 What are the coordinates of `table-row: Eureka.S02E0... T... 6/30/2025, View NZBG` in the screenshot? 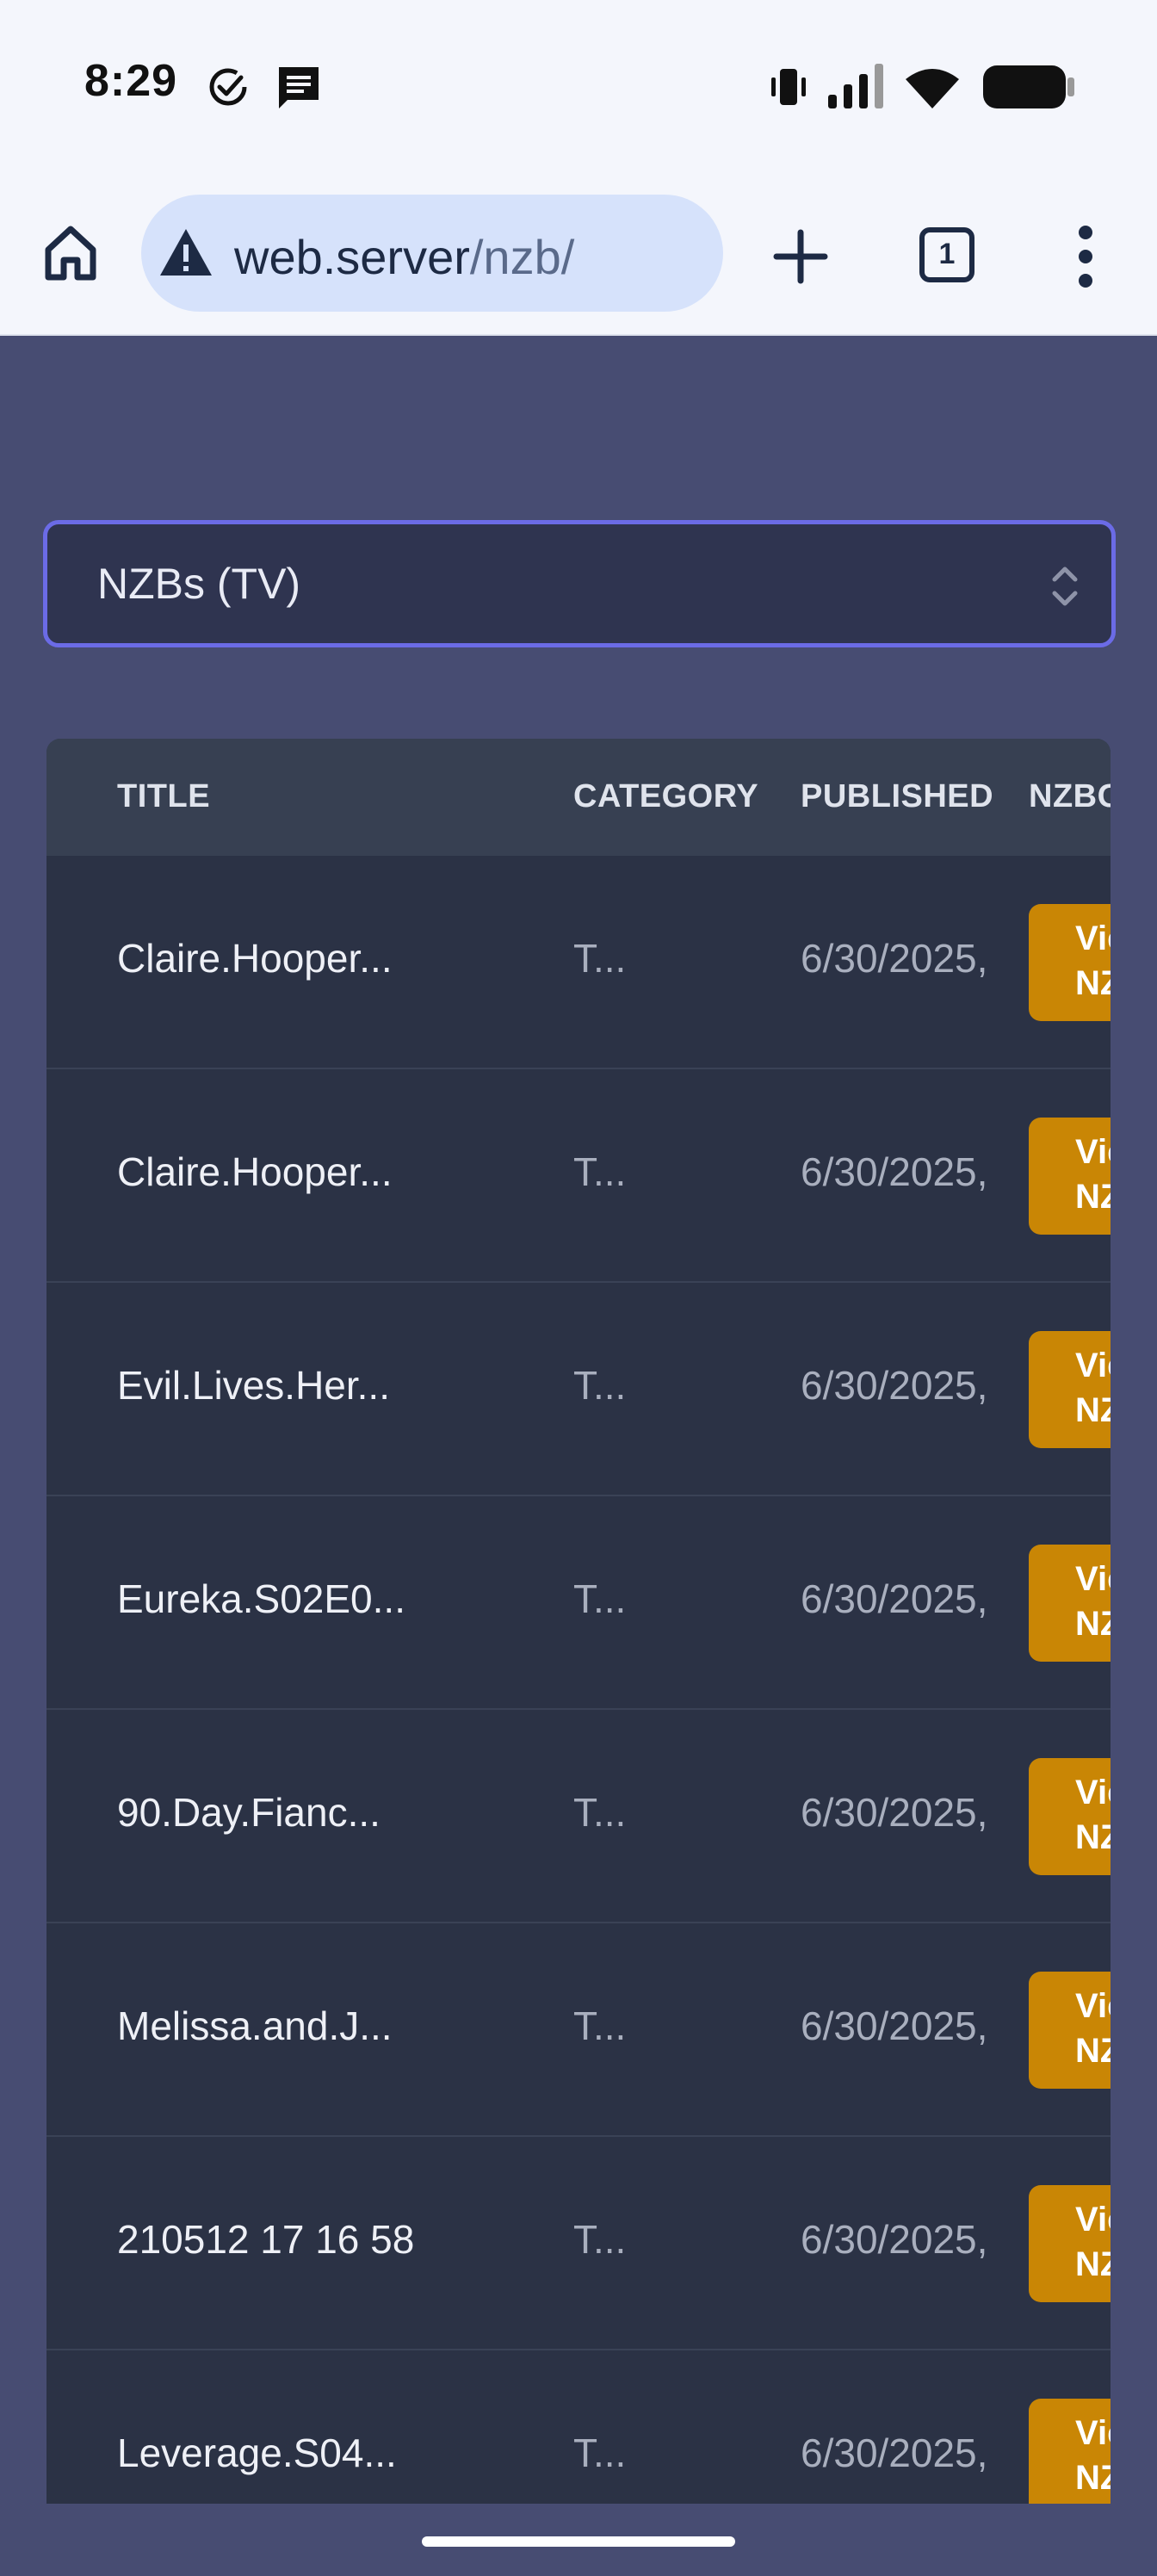 It's located at (579, 1603).